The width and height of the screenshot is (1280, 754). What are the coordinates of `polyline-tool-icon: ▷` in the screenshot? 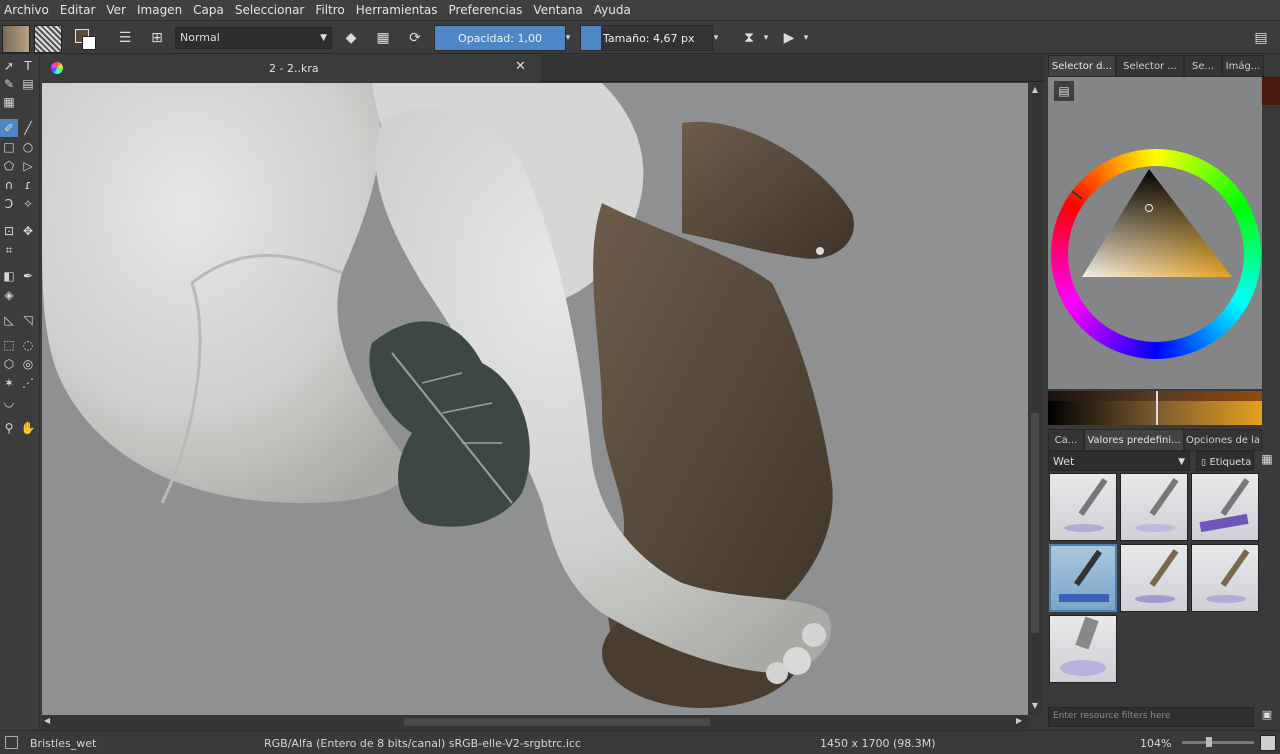 It's located at (28, 166).